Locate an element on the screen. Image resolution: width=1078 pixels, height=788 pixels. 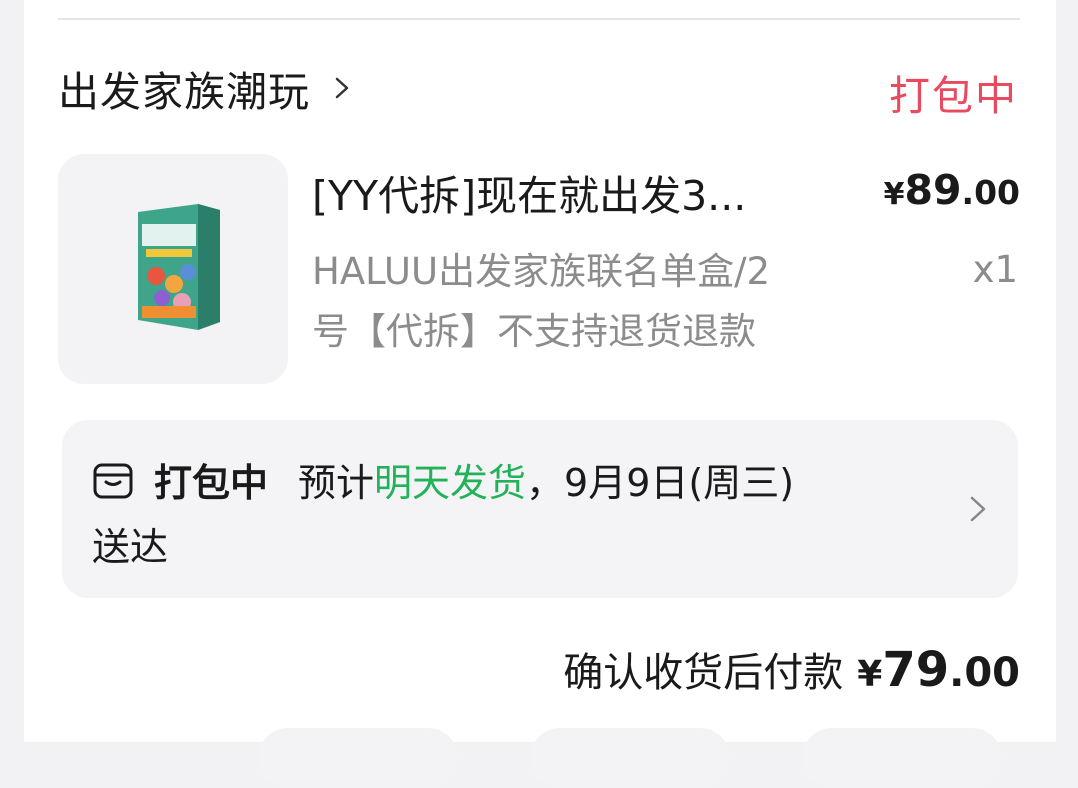
payment-integer: 79 is located at coordinates (916, 670).